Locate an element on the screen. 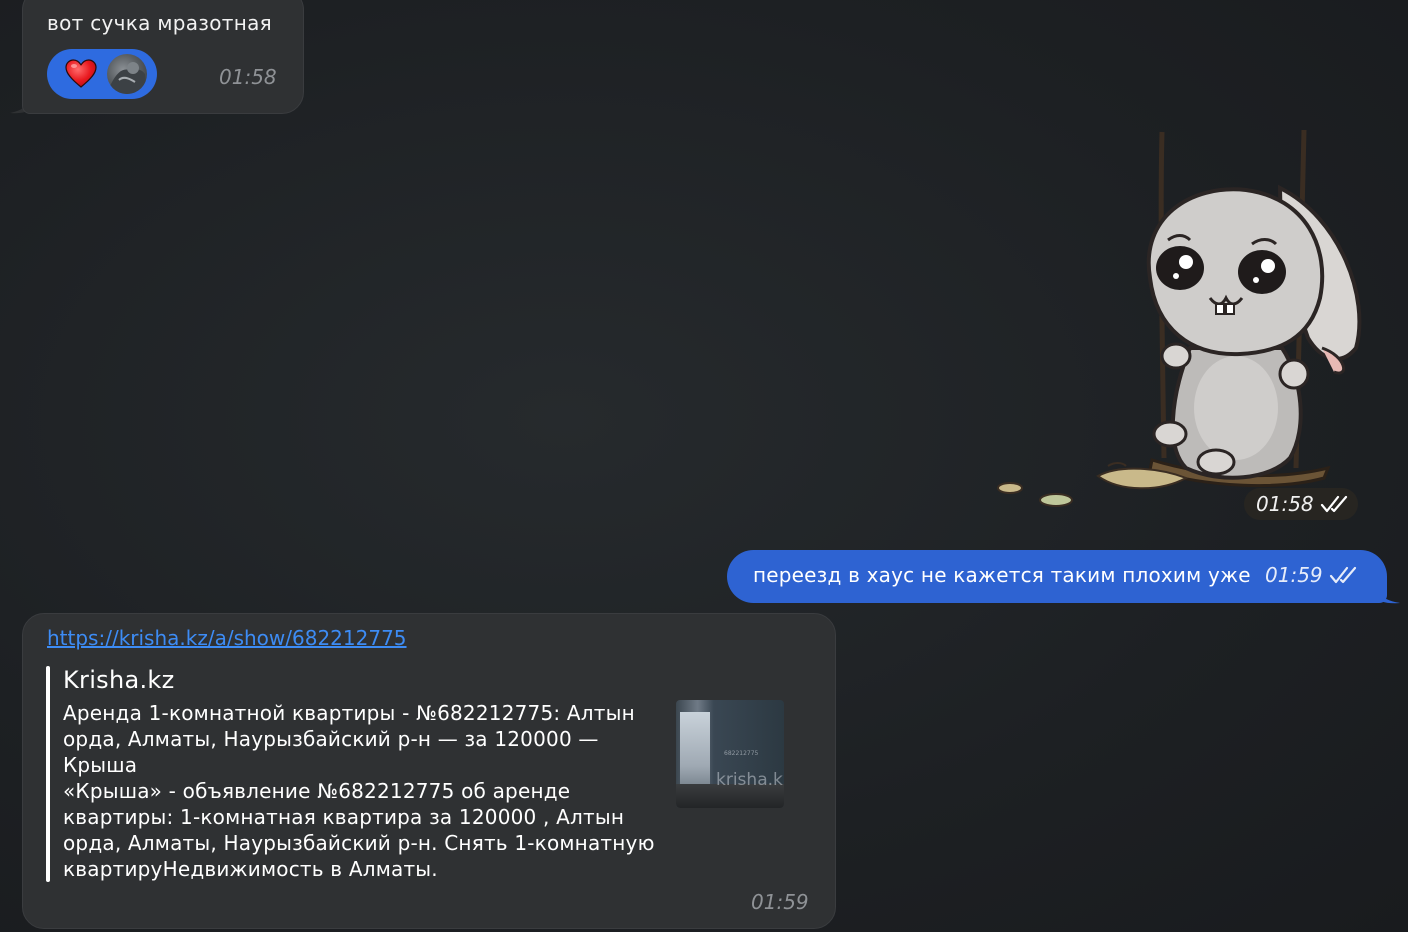 The image size is (1408, 932). message-link: https://krisha.kz/a/show/682212775 is located at coordinates (227, 638).